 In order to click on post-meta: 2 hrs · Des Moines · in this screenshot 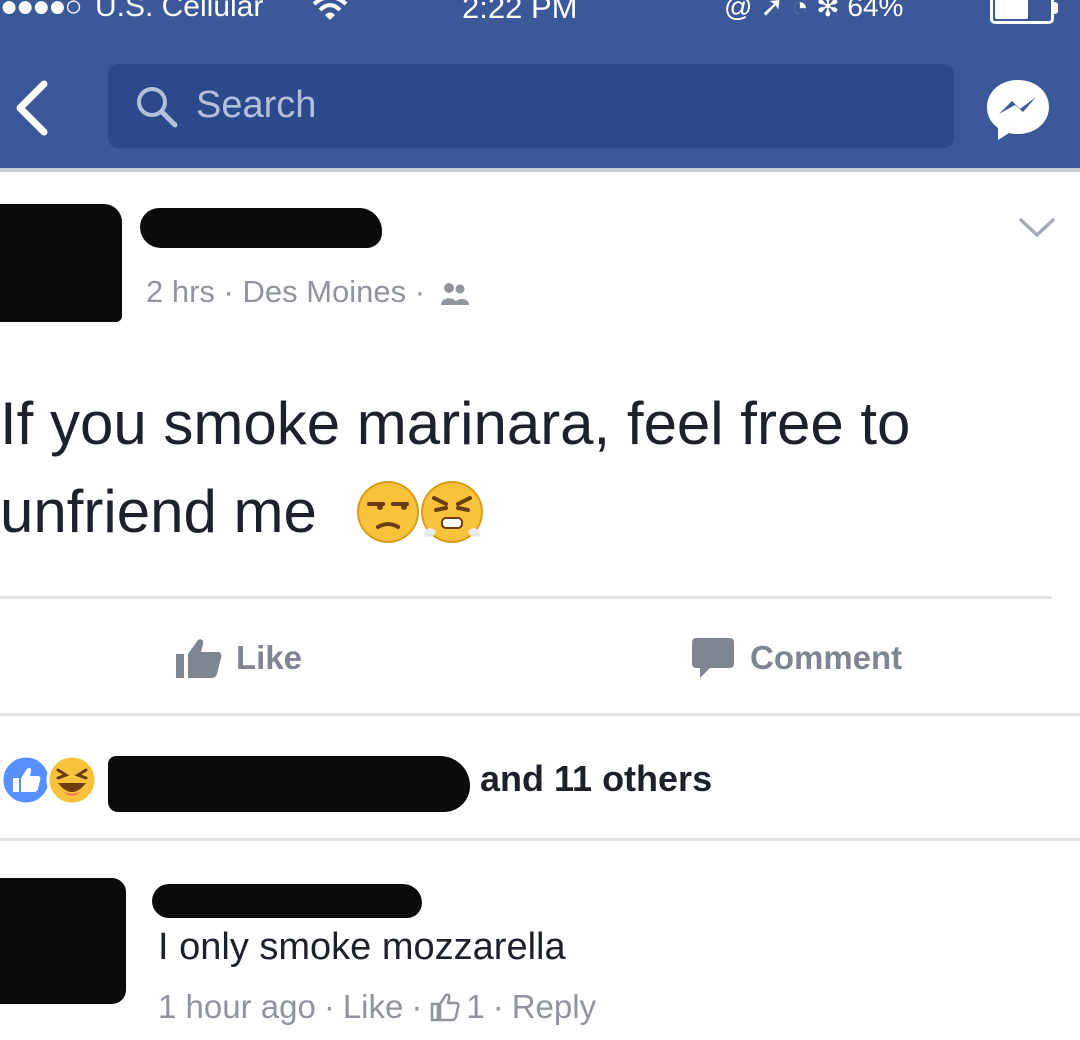, I will do `click(308, 292)`.